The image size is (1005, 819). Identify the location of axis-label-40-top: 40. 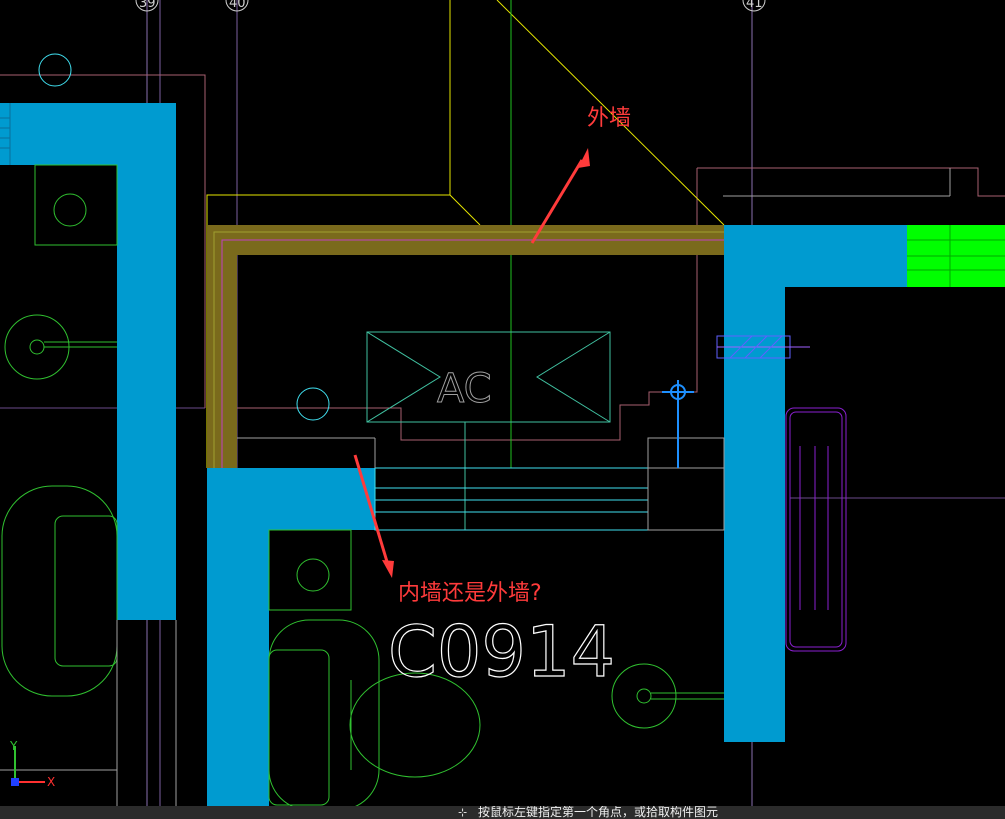
(237, 5).